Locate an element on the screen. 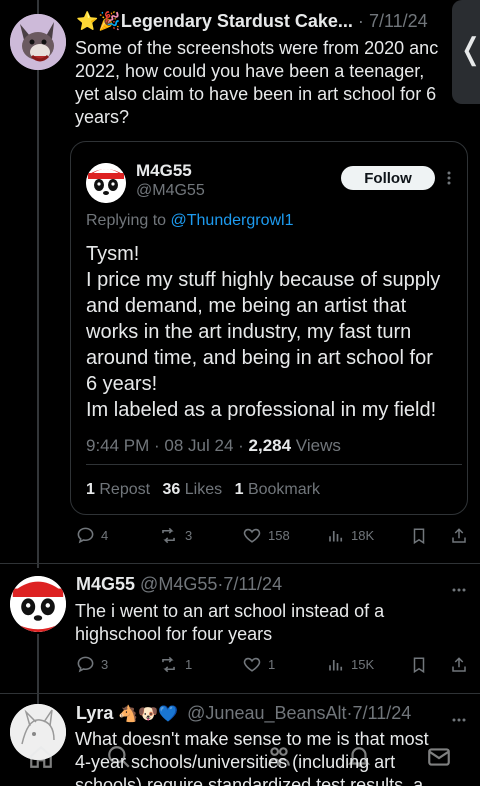 Image resolution: width=480 pixels, height=786 pixels. bottom-navigation is located at coordinates (240, 761).